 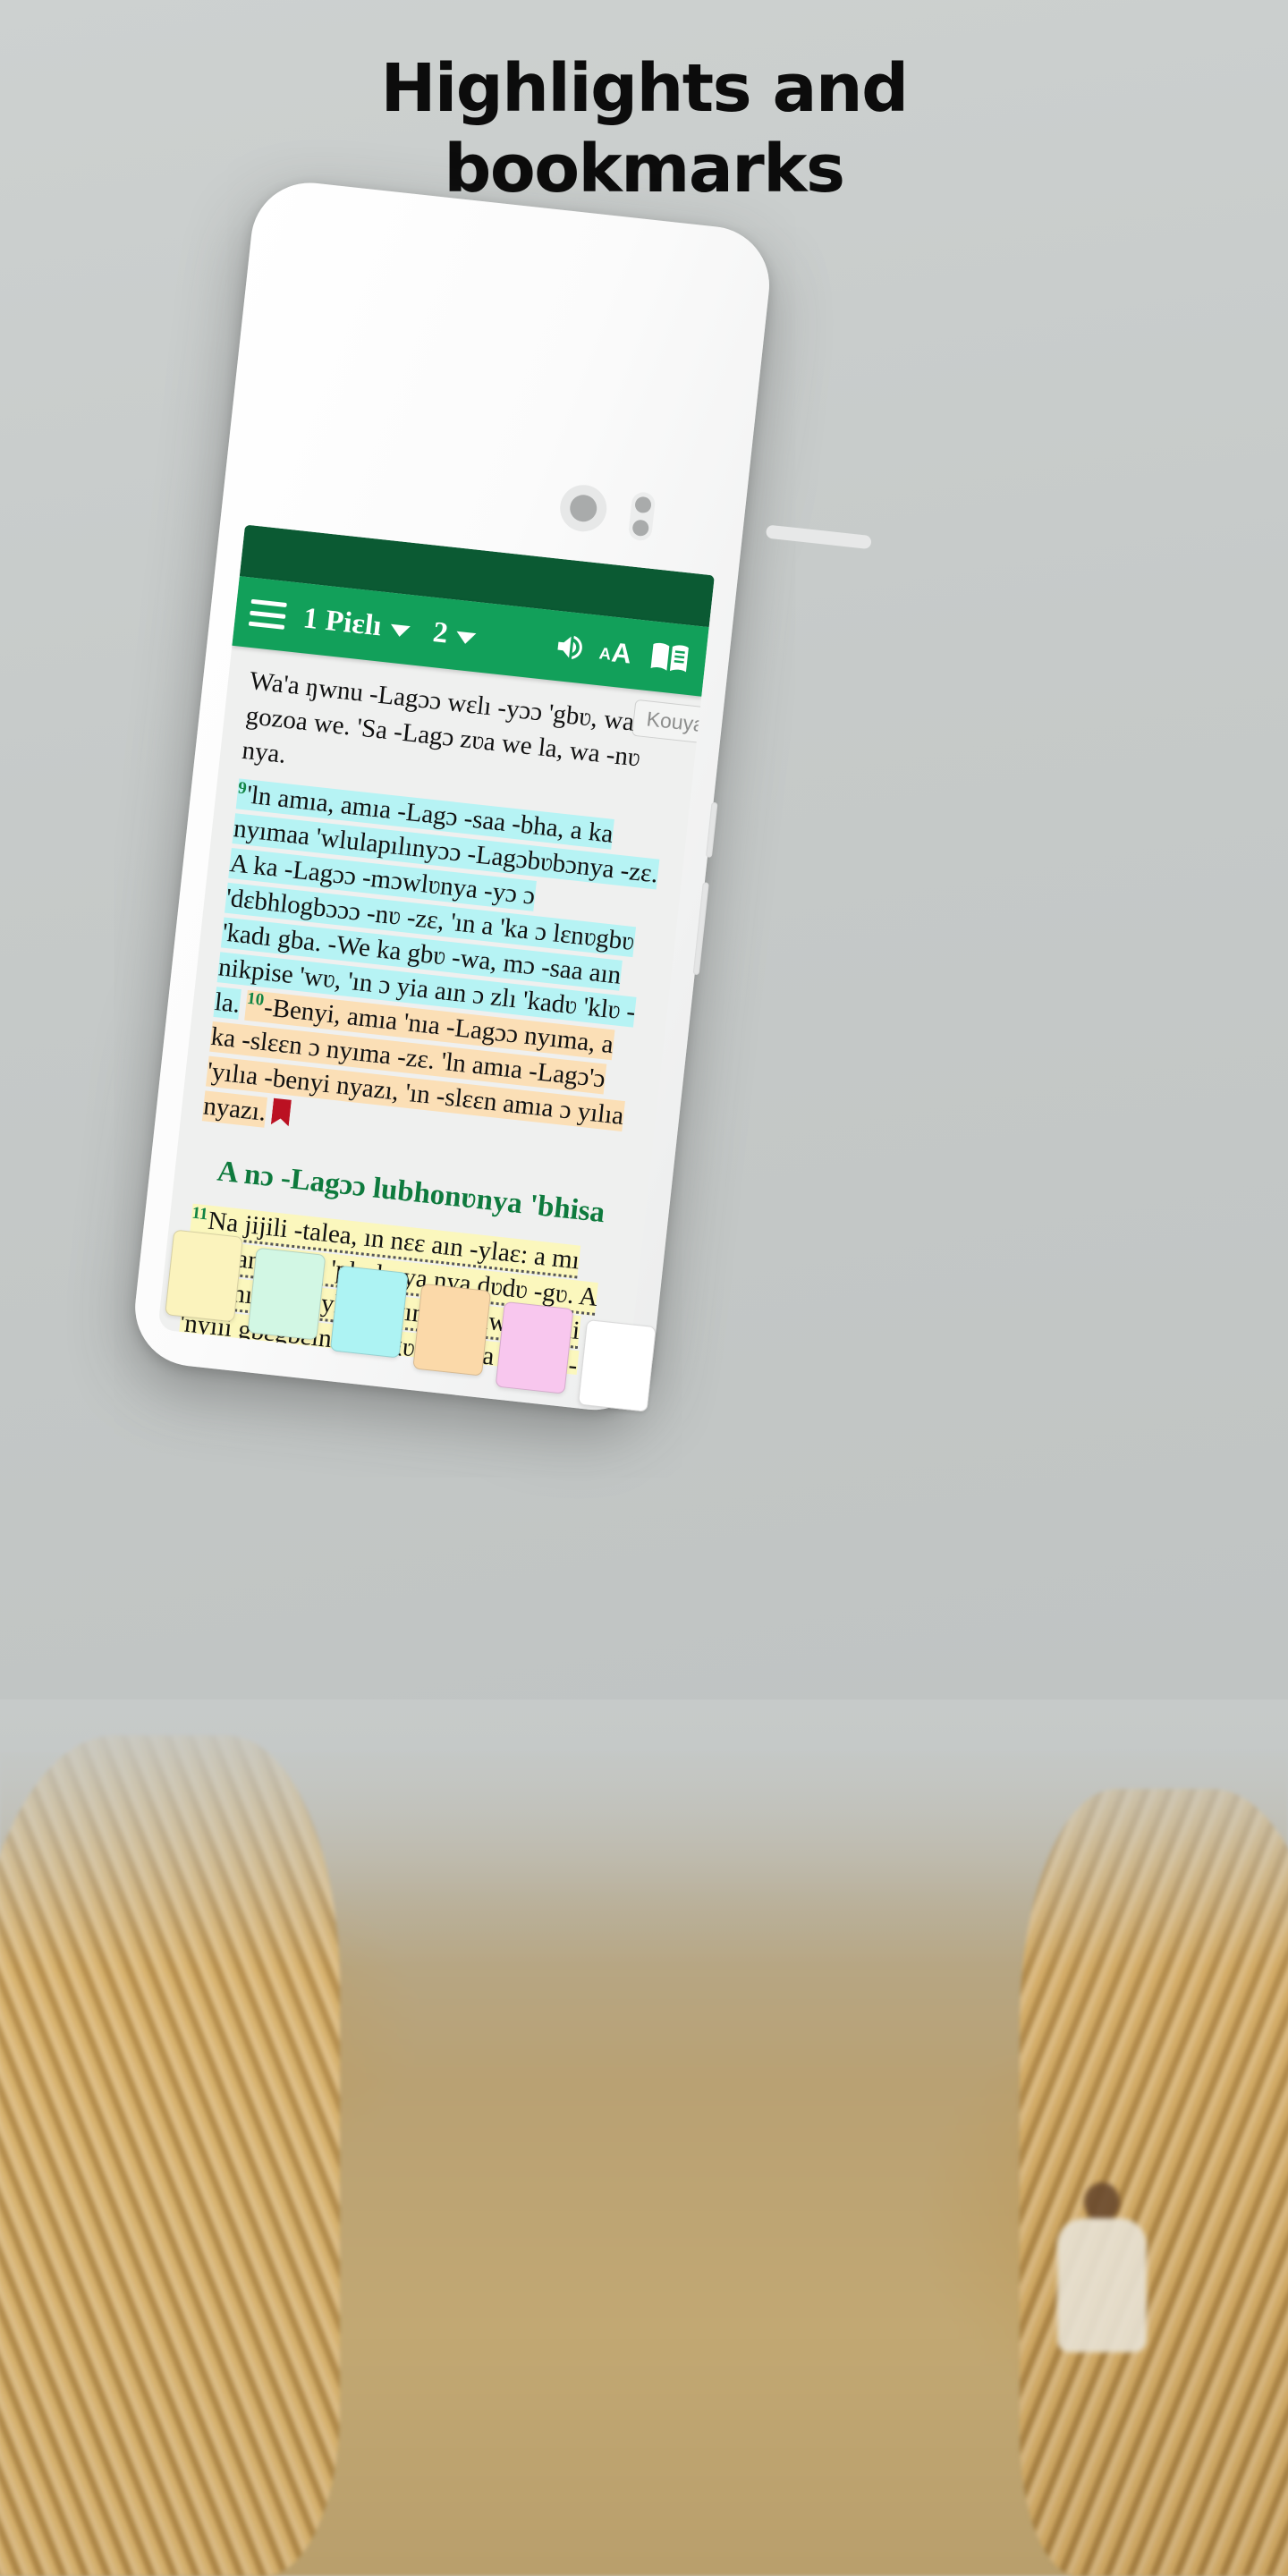 I want to click on swatch-highlight-orange, so click(x=452, y=1330).